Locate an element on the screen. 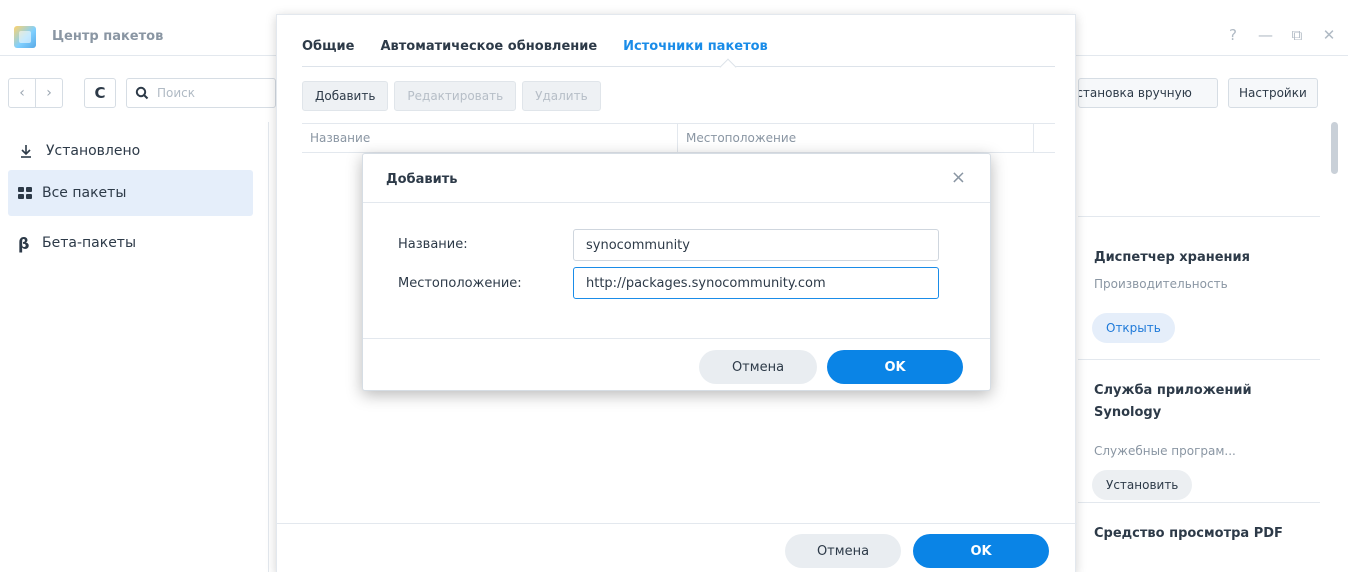 Image resolution: width=1348 pixels, height=572 pixels. sources-table-header: Название Местоположение is located at coordinates (678, 138).